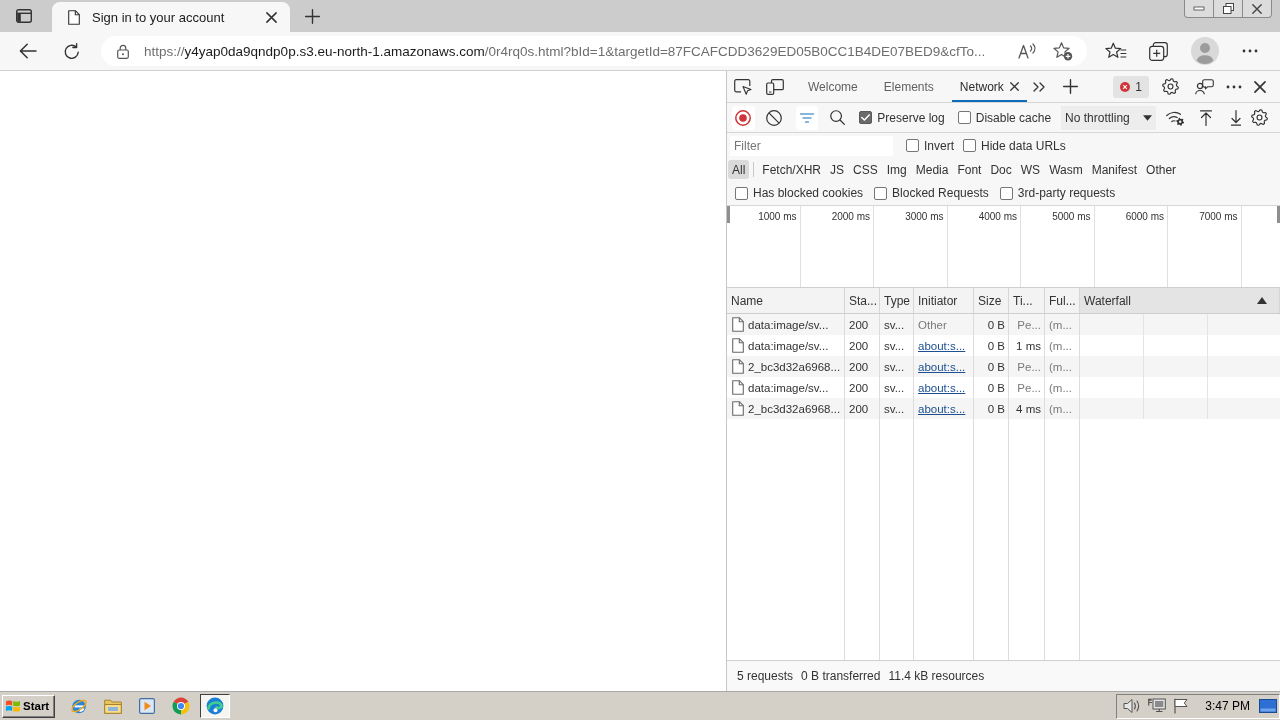  What do you see at coordinates (811, 145) in the screenshot?
I see `filter-field: Filter` at bounding box center [811, 145].